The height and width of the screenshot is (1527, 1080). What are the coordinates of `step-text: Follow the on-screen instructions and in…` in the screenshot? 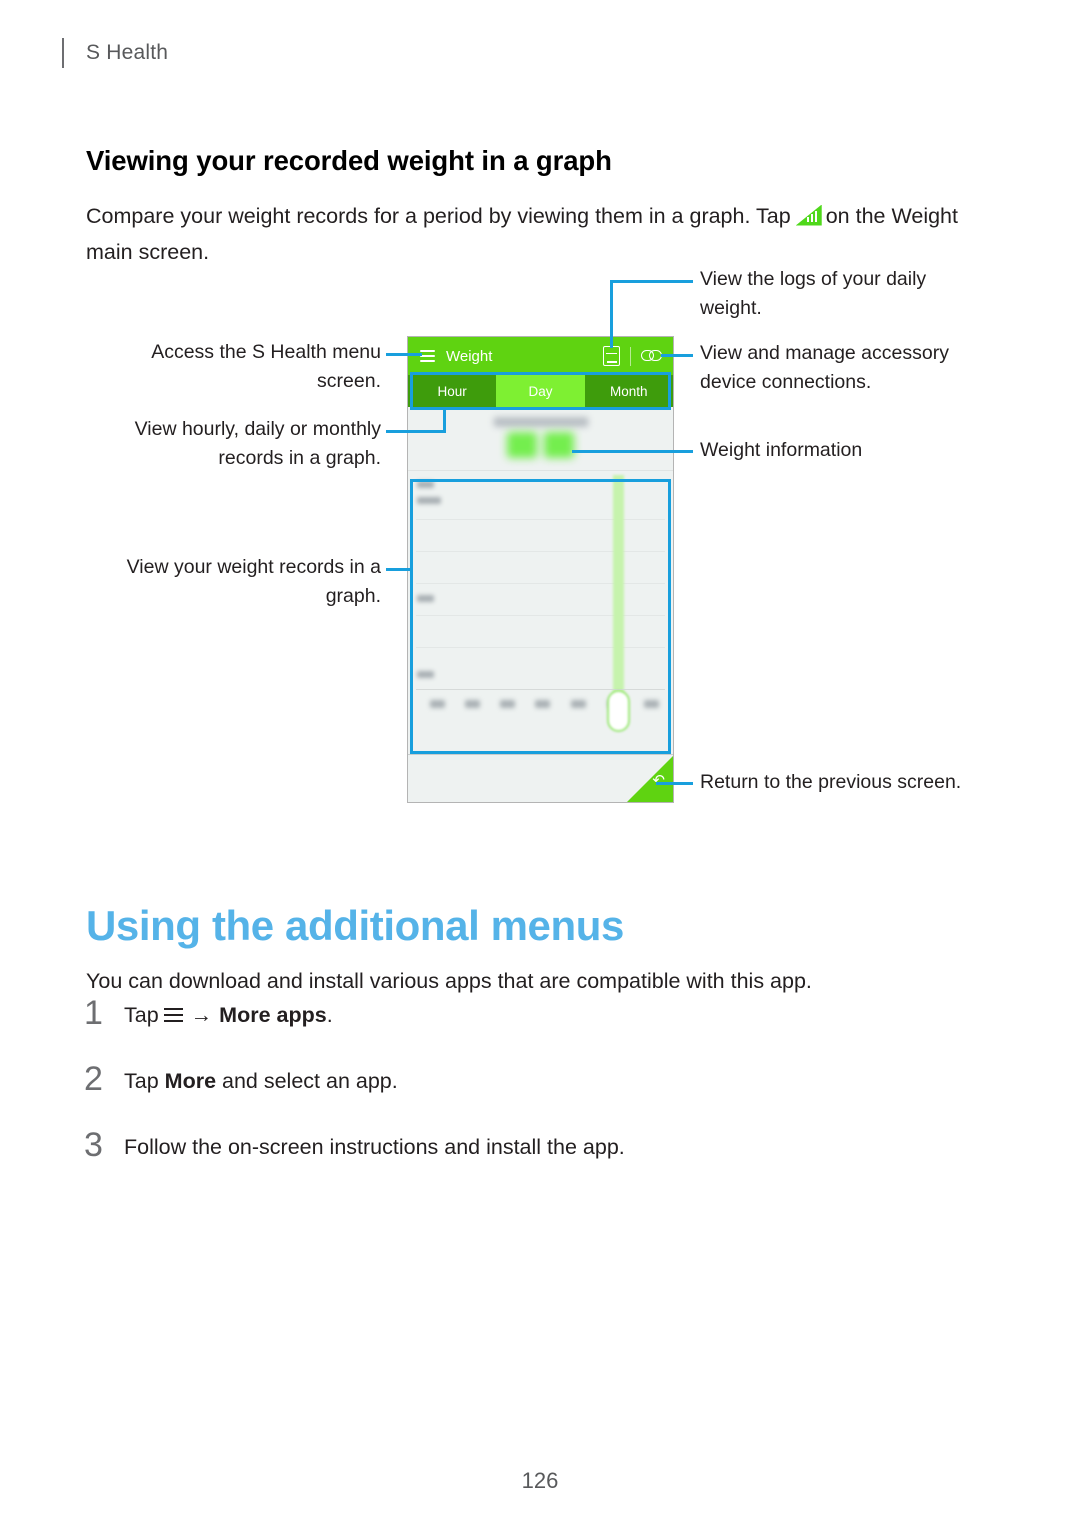 It's located at (374, 1147).